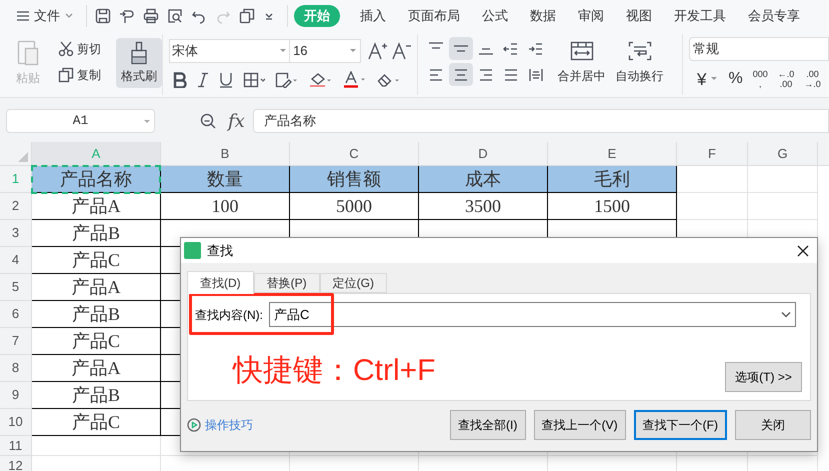 The width and height of the screenshot is (829, 471). Describe the element at coordinates (591, 16) in the screenshot. I see `menu-tab: 审阅` at that location.